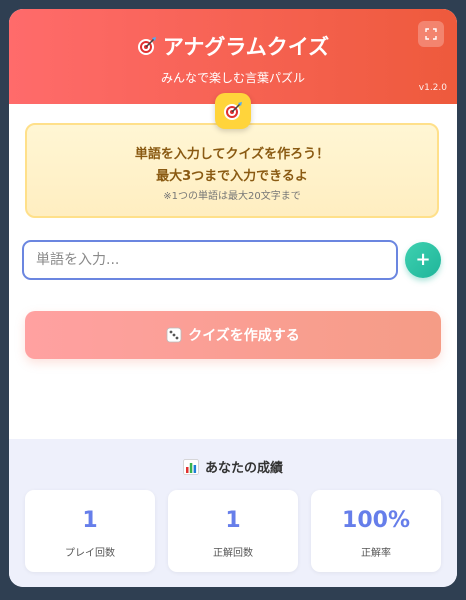  Describe the element at coordinates (232, 154) in the screenshot. I see `instruction-line-1: 単語を入力してクイズを作ろう！` at that location.